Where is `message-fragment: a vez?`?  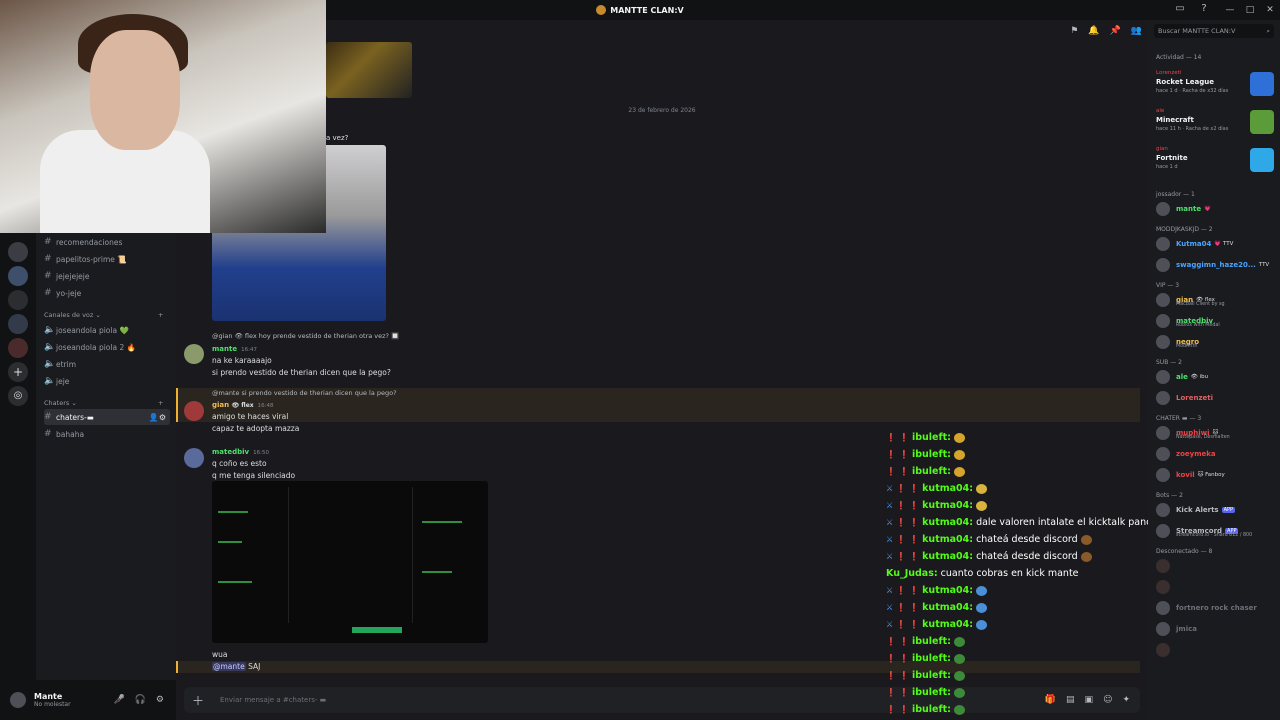
message-fragment: a vez? is located at coordinates (337, 138).